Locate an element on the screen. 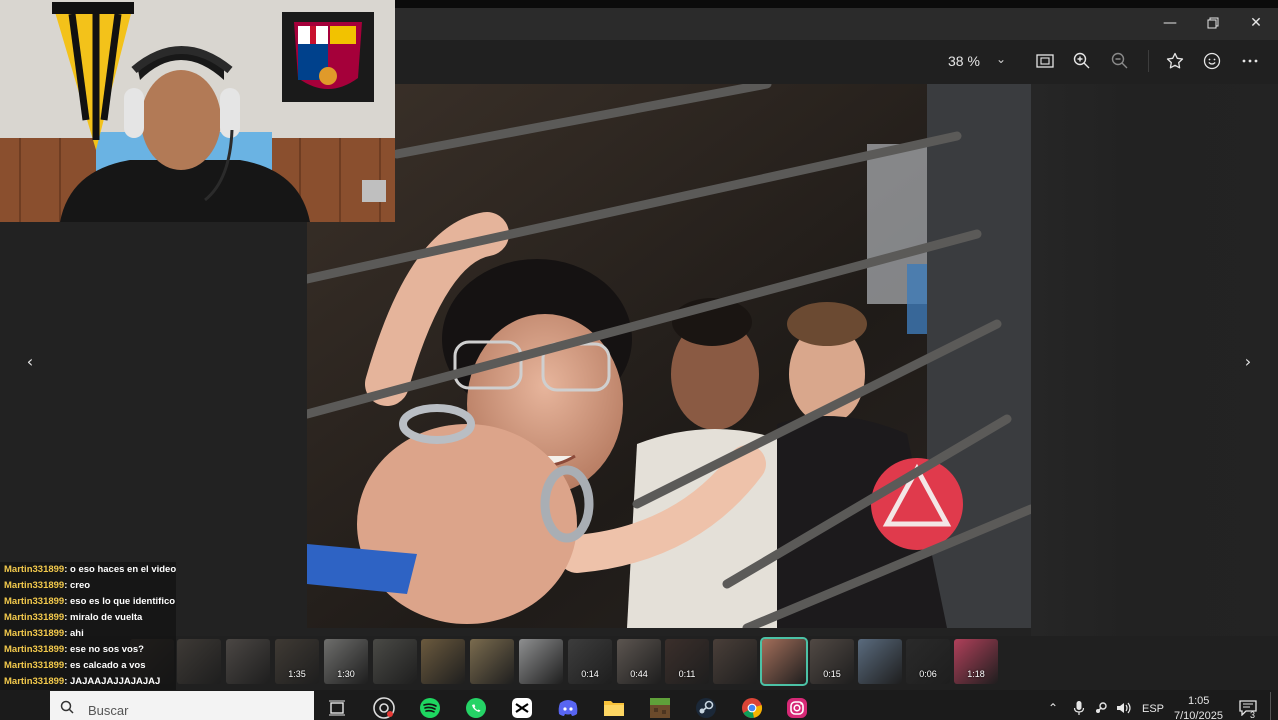 The image size is (1278, 720). chat-message: Martin331899: ahi is located at coordinates (88, 634).